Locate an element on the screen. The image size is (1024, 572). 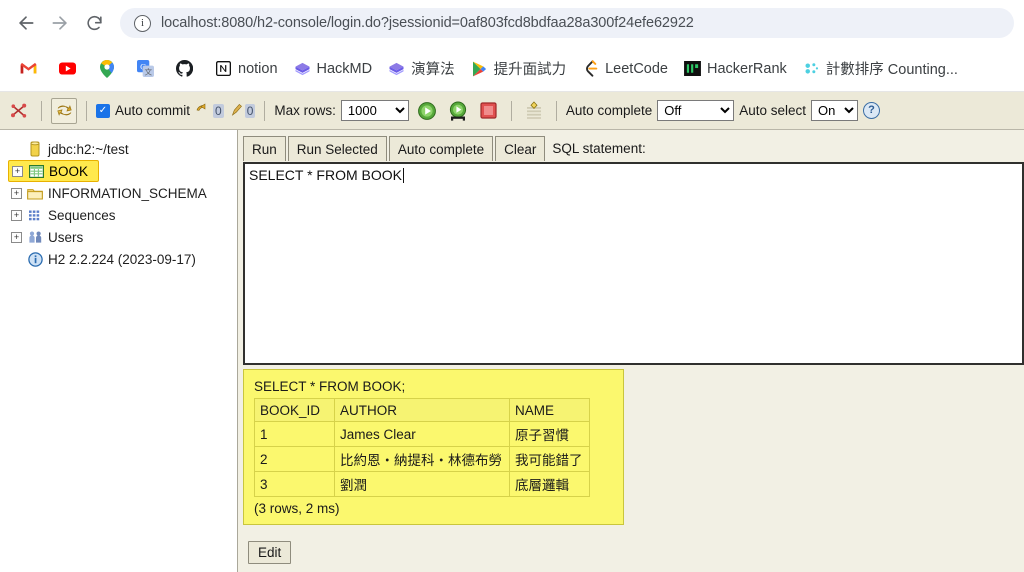
disconnect-icon is located at coordinates (19, 111).